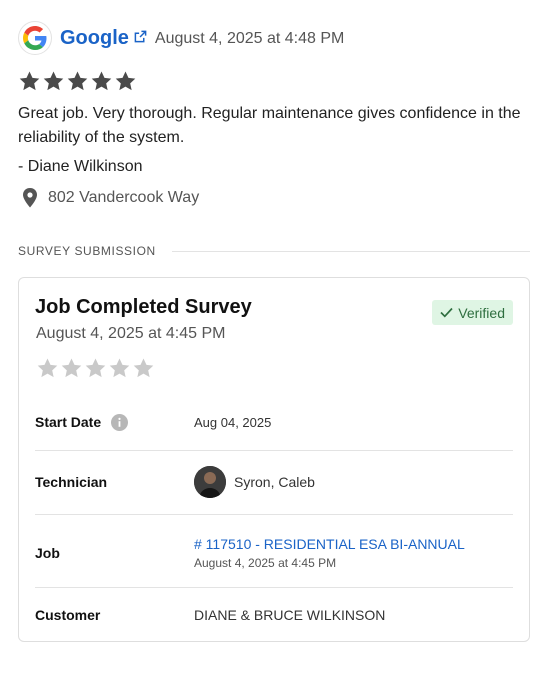 This screenshot has width=556, height=687. I want to click on technician-row: Technician Syron, Caleb, so click(274, 482).